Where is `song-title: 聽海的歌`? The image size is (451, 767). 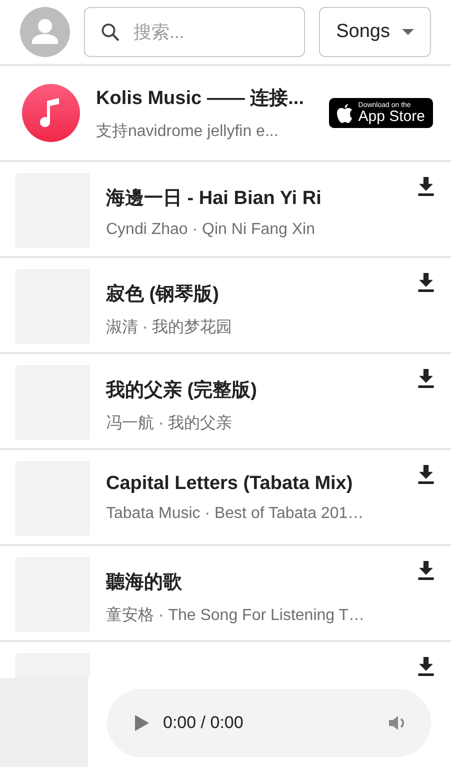 song-title: 聽海的歌 is located at coordinates (144, 583).